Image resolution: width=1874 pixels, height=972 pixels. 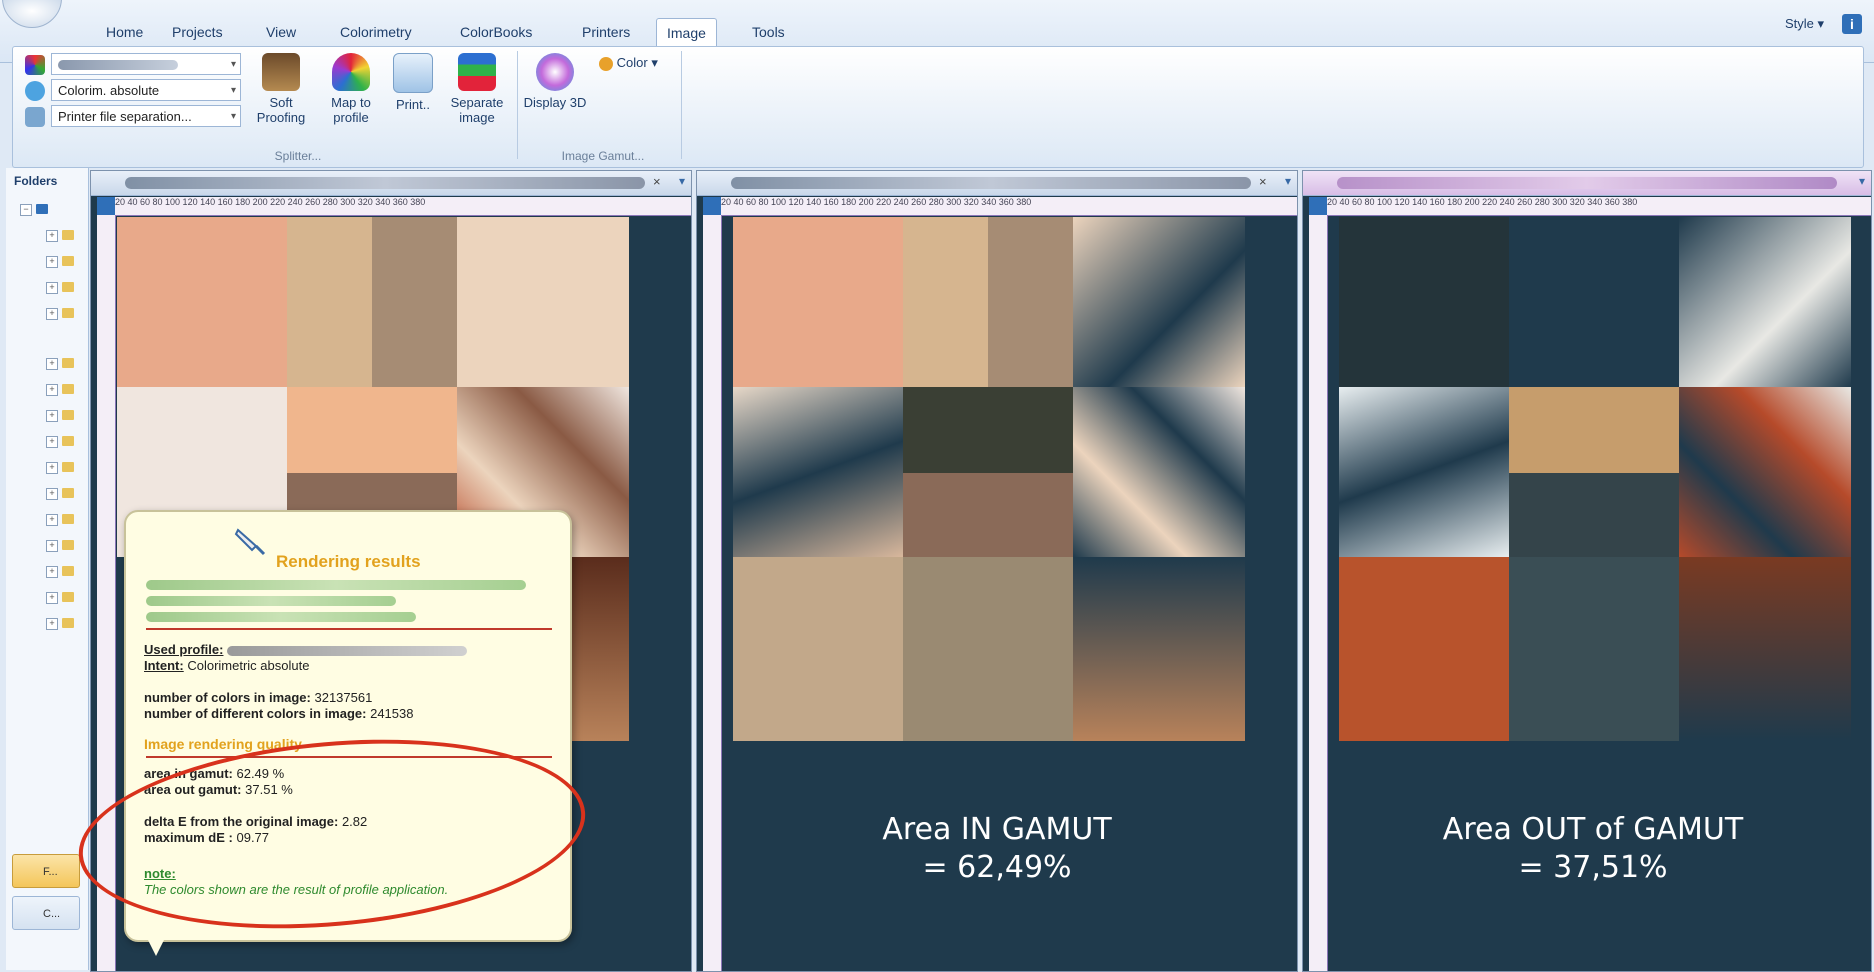 I want to click on in-gamut-caption-title: Area IN GAMUT, so click(x=997, y=829).